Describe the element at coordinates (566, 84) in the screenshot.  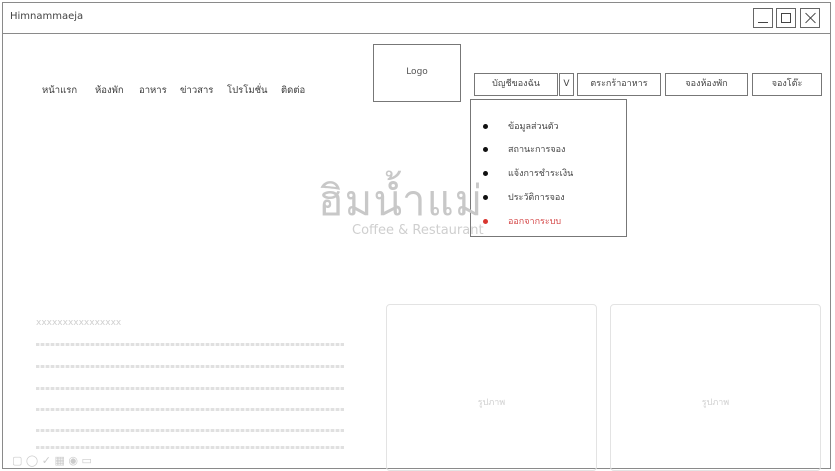
I see `account-dropdown-toggle: V` at that location.